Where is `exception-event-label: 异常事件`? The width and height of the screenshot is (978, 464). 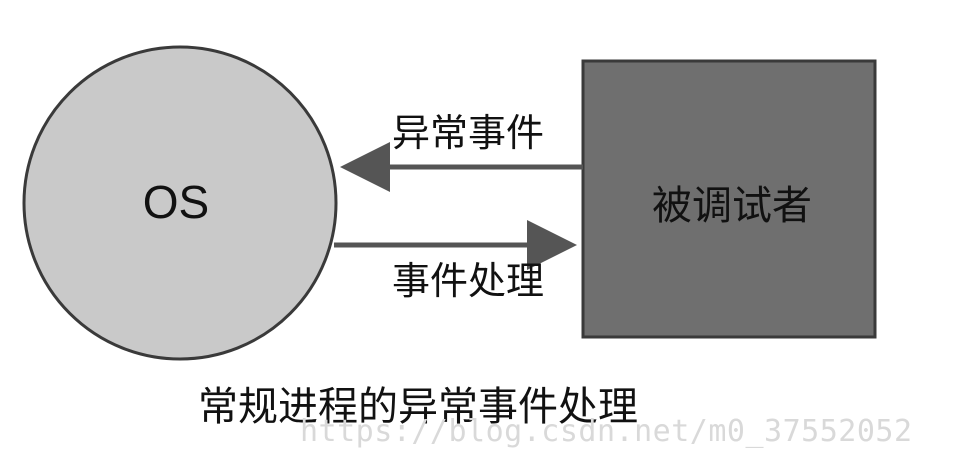
exception-event-label: 异常事件 is located at coordinates (468, 133).